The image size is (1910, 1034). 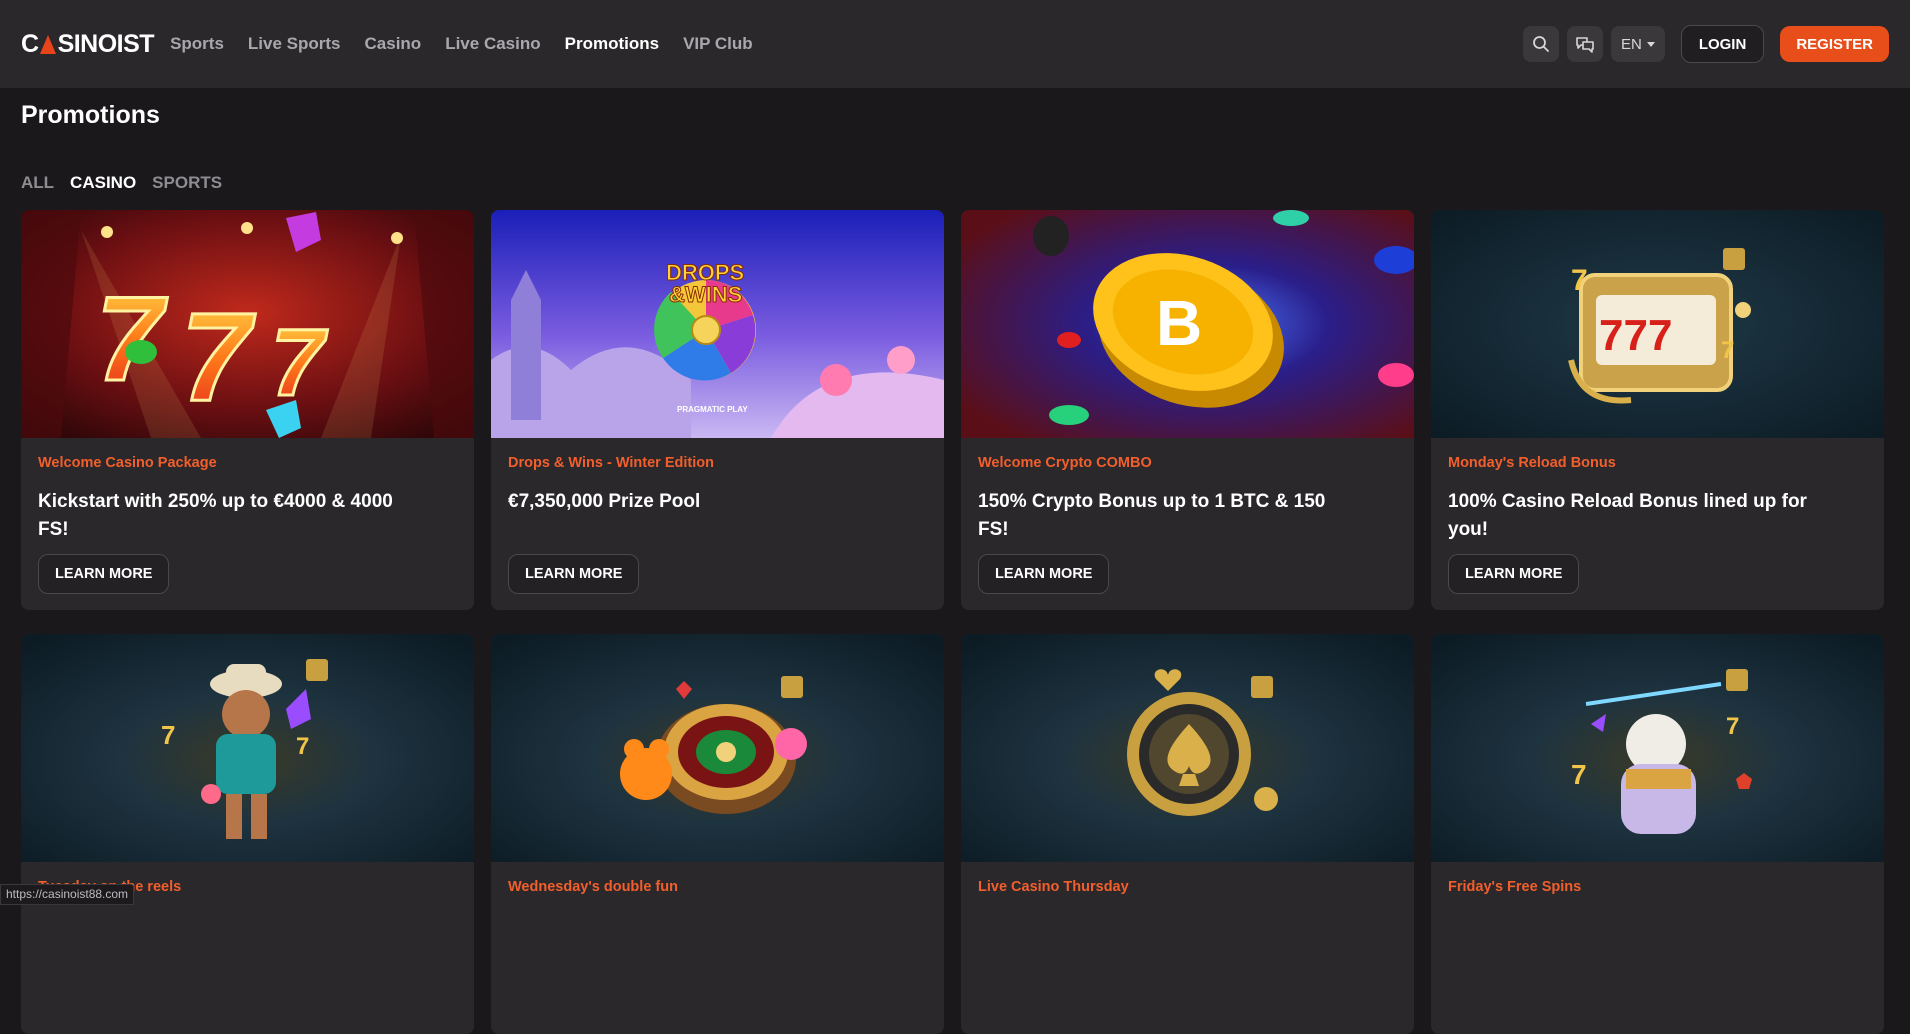 I want to click on chat-button, so click(x=1585, y=44).